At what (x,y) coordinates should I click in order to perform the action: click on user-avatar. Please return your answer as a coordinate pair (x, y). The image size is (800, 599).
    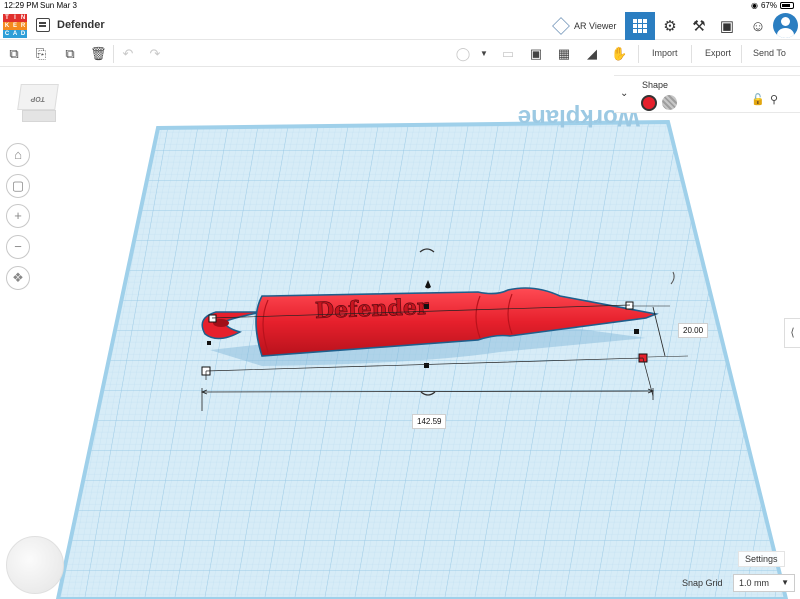
    Looking at the image, I should click on (785, 25).